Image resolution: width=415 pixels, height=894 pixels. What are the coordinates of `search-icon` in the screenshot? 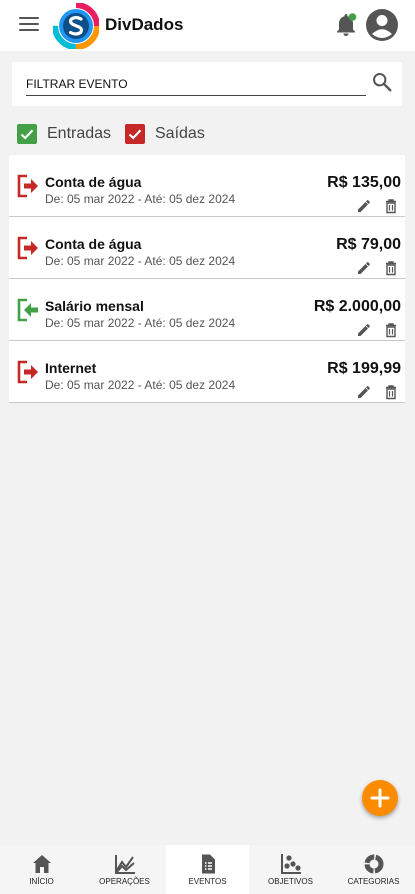 It's located at (382, 82).